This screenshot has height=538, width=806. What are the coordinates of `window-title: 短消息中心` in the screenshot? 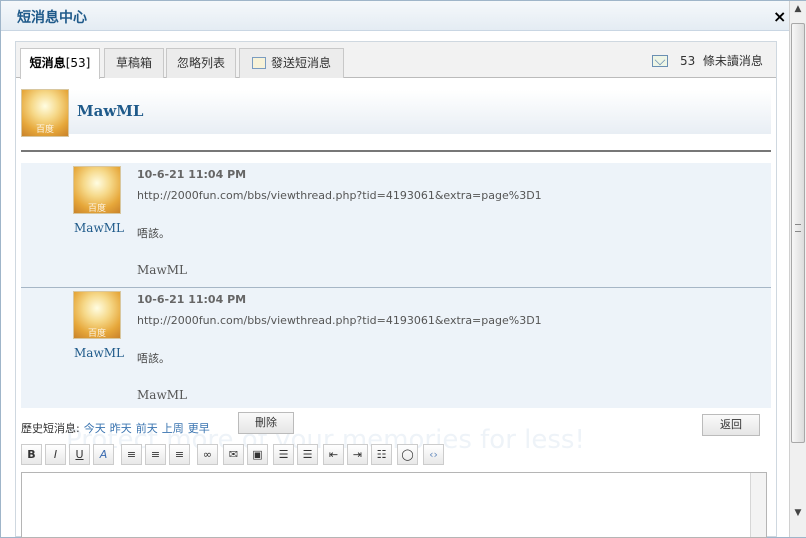 It's located at (52, 18).